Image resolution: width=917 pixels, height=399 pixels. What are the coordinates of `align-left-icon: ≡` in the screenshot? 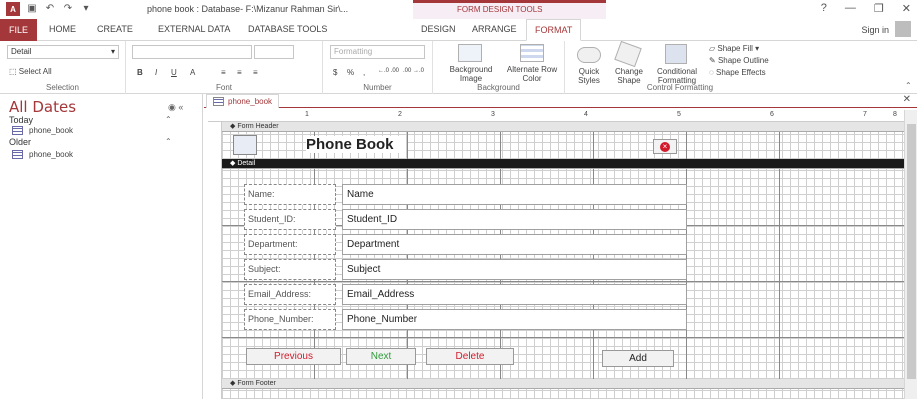 It's located at (223, 72).